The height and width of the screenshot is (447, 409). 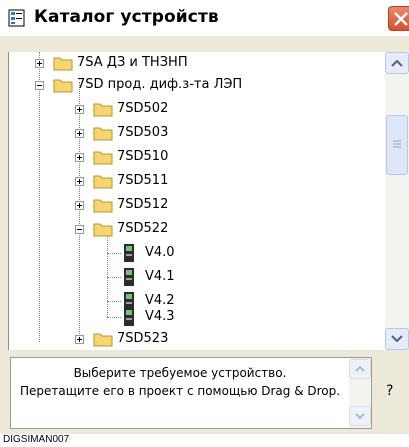 I want to click on tree-item-label: V4.0, so click(x=160, y=252).